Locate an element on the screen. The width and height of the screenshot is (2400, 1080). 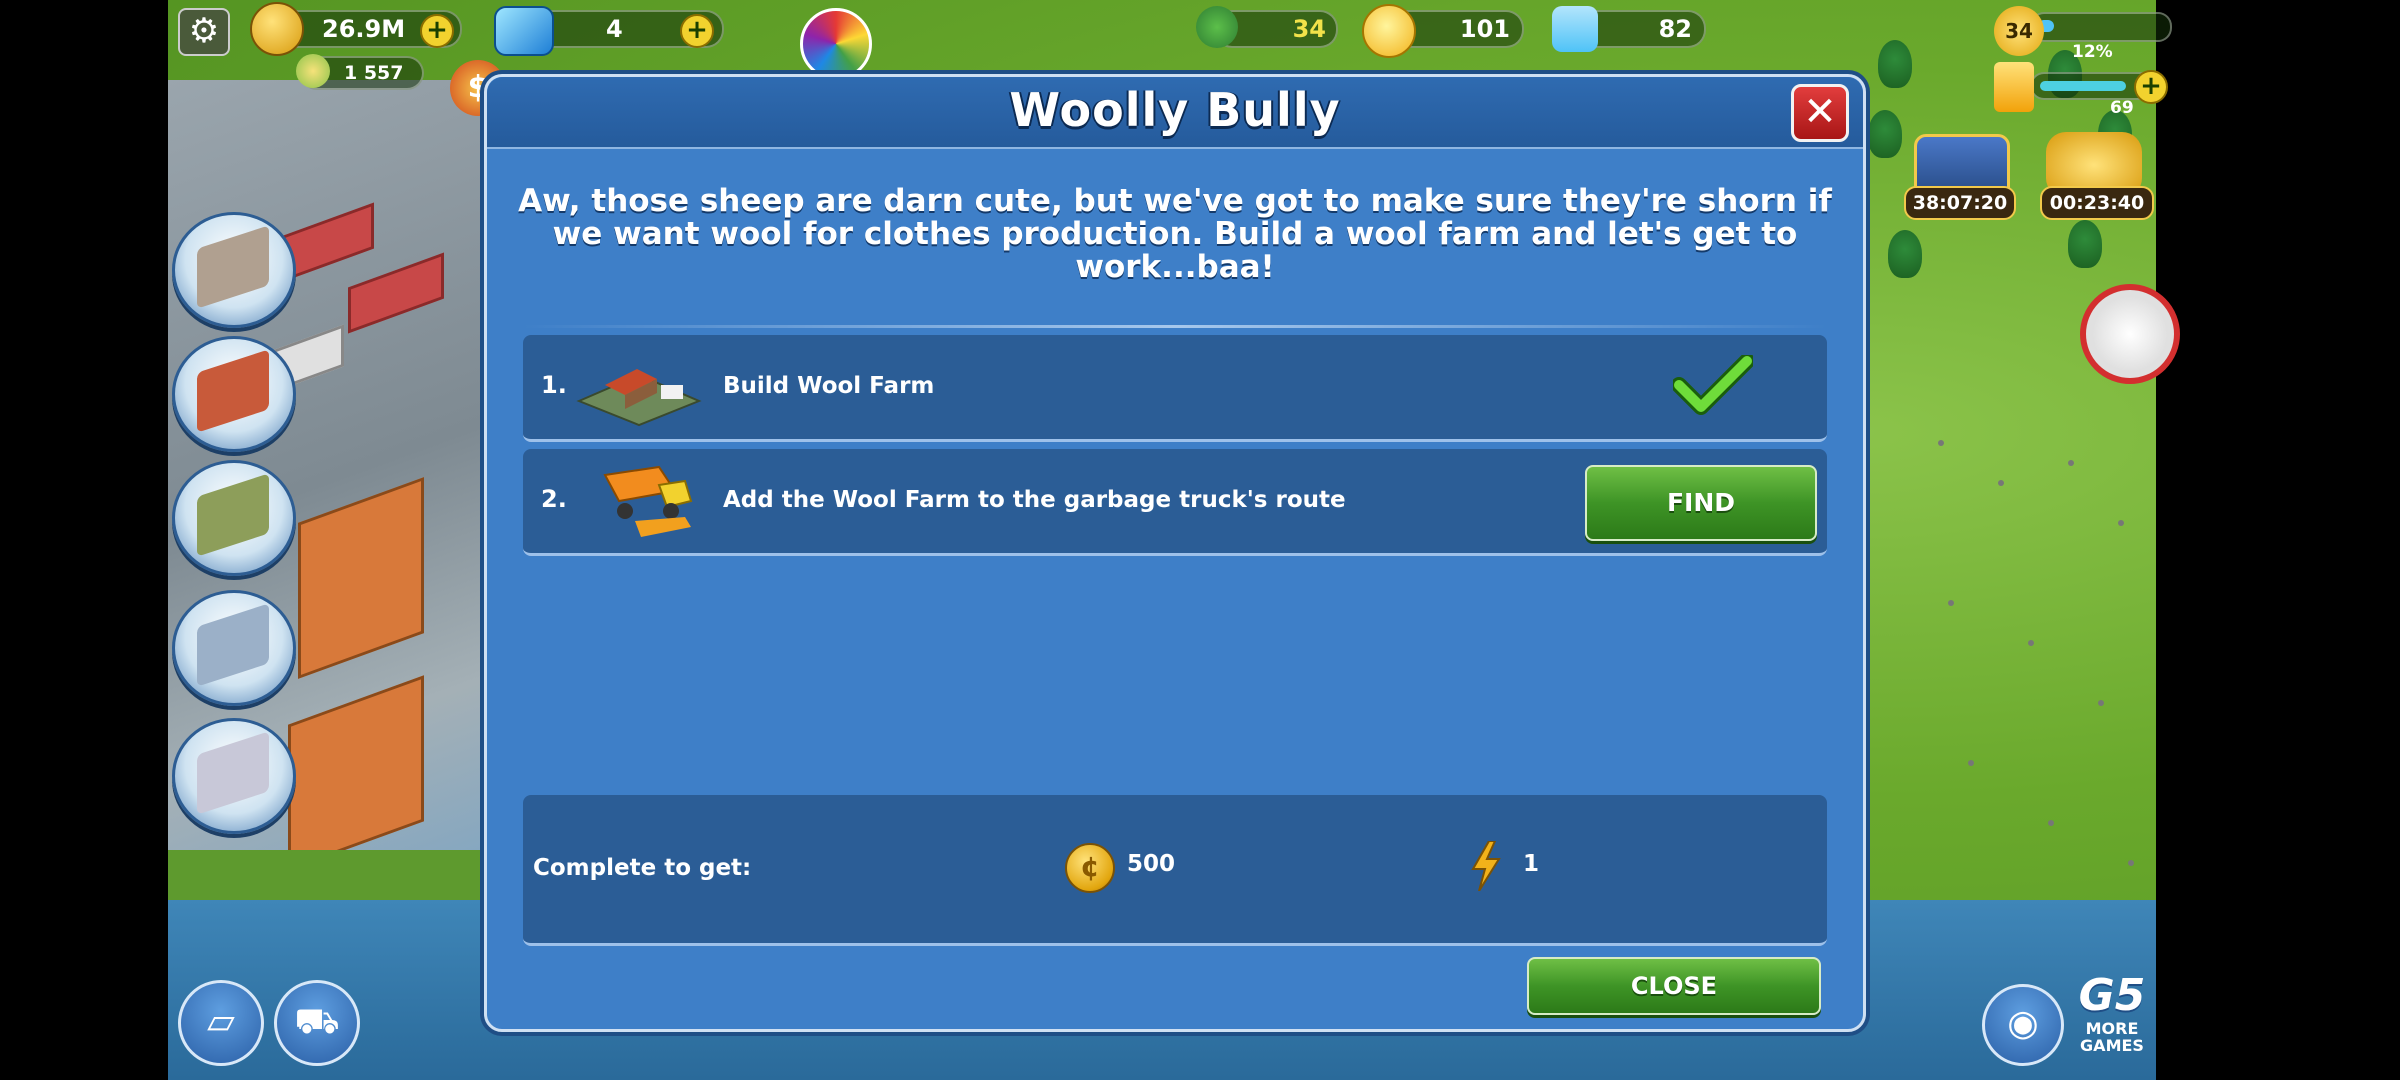
side-menu-community is located at coordinates (234, 394).